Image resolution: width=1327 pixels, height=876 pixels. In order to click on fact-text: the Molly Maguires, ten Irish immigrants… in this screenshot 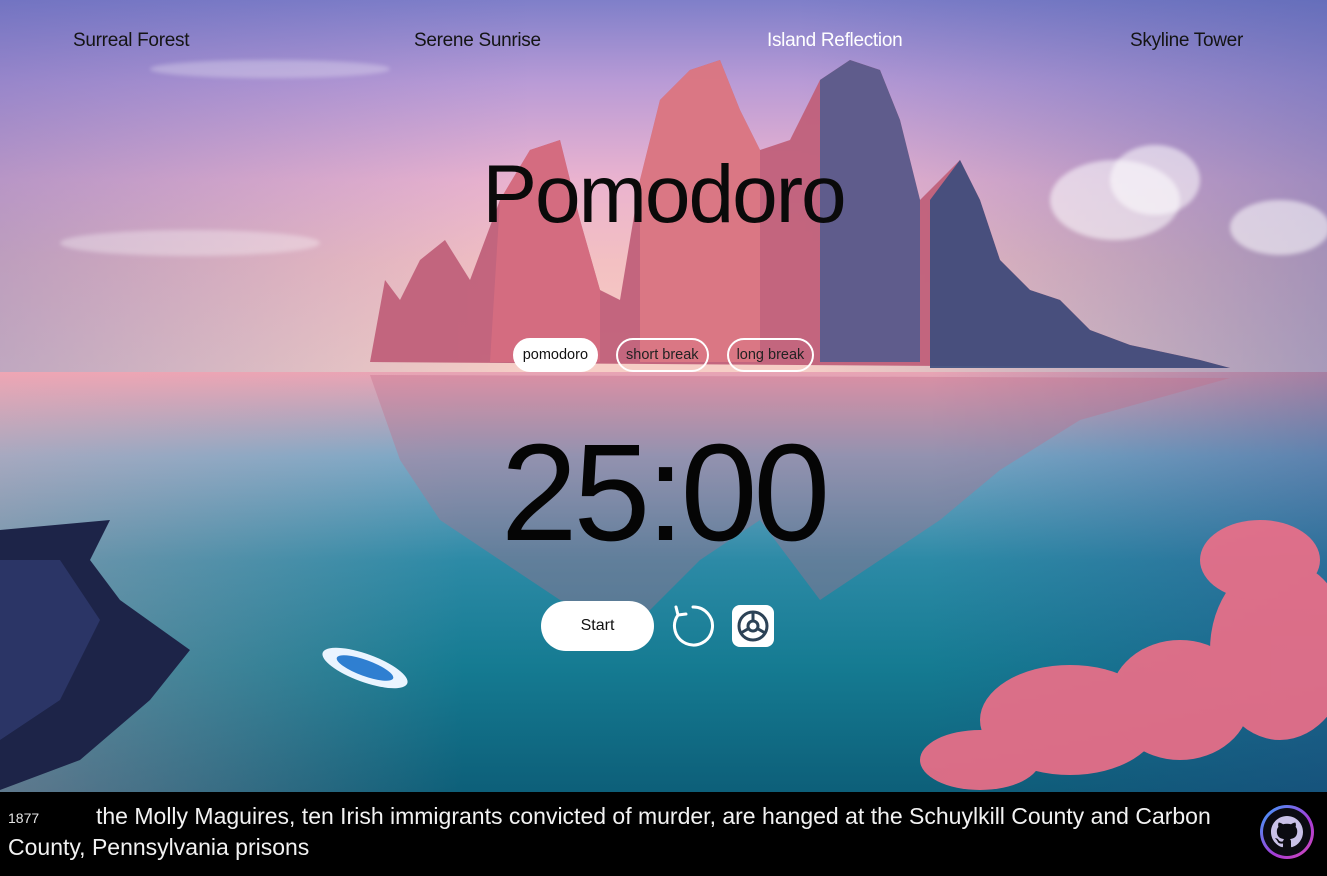, I will do `click(609, 831)`.